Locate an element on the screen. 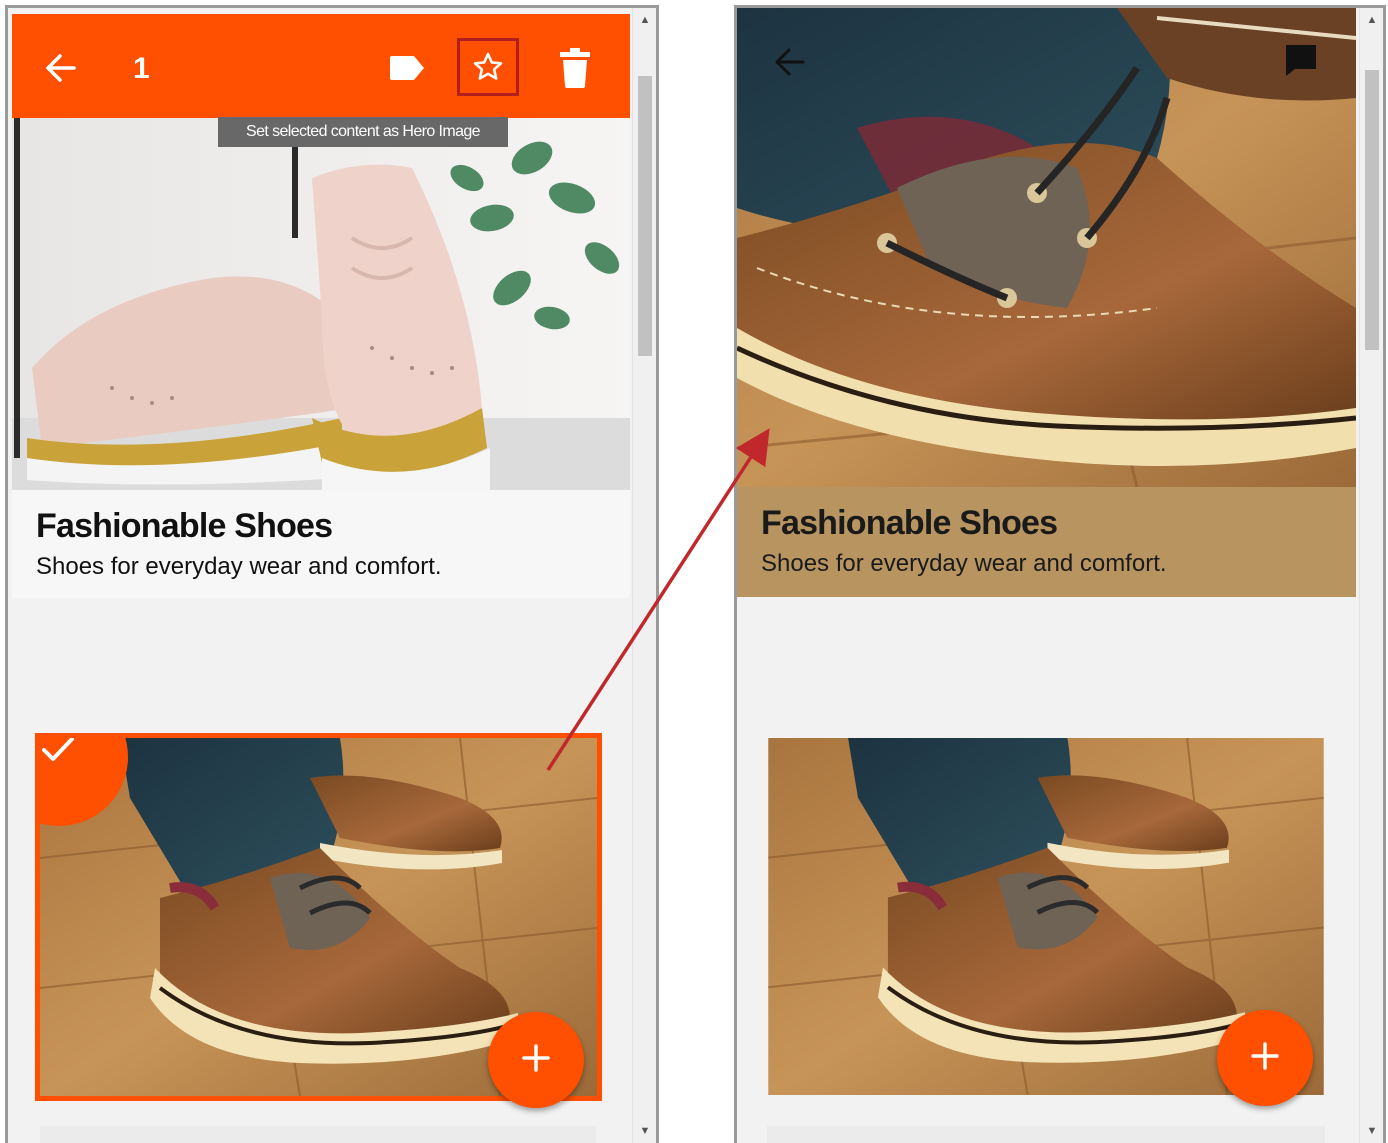 Image resolution: width=1388 pixels, height=1143 pixels. pink-shoes-photo is located at coordinates (321, 304).